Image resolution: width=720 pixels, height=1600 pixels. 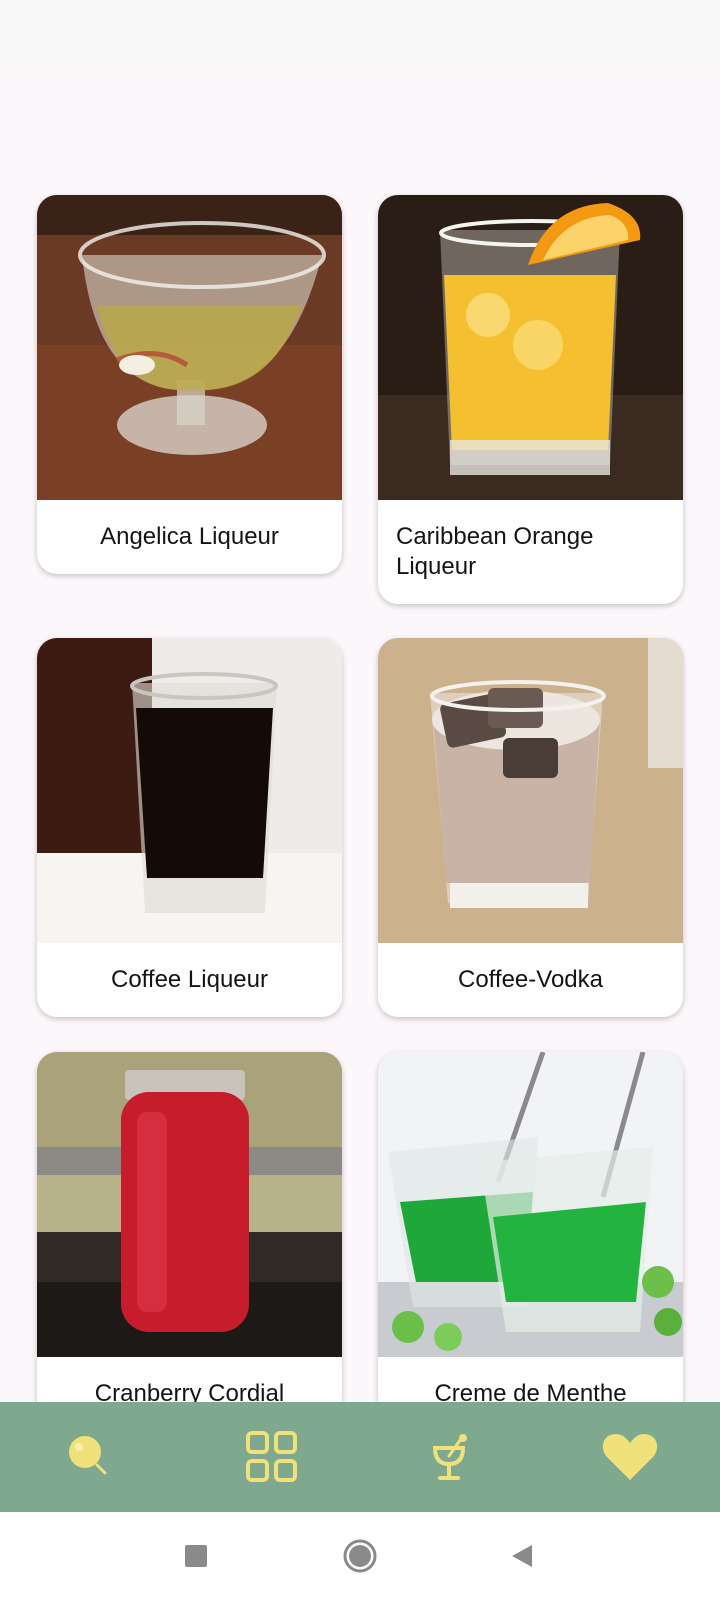 What do you see at coordinates (189, 1391) in the screenshot?
I see `drink-name: Cranberry Cordial` at bounding box center [189, 1391].